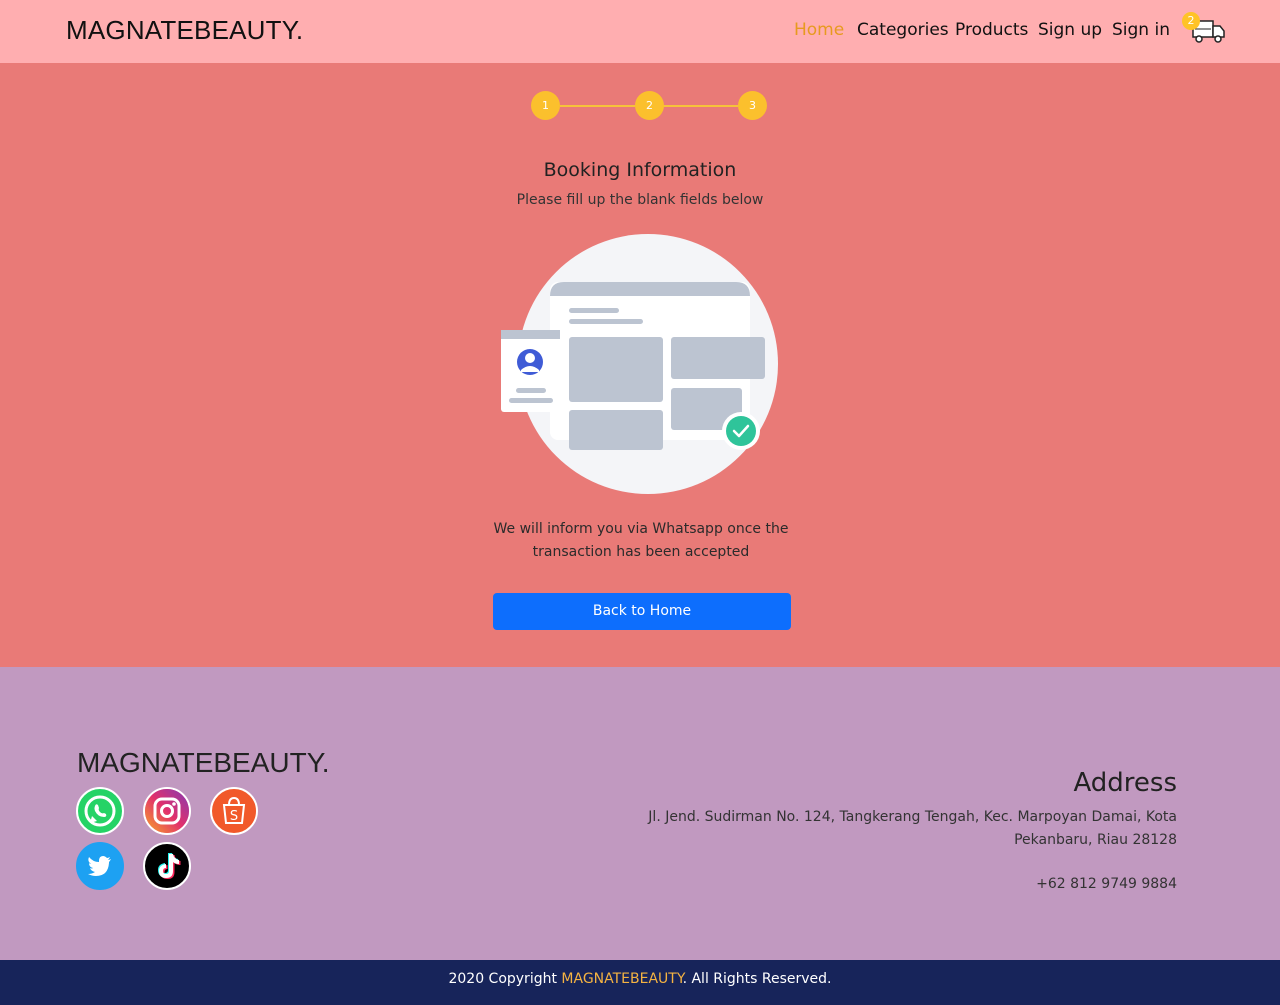 The height and width of the screenshot is (1005, 1280). What do you see at coordinates (167, 811) in the screenshot?
I see `instagram-icon` at bounding box center [167, 811].